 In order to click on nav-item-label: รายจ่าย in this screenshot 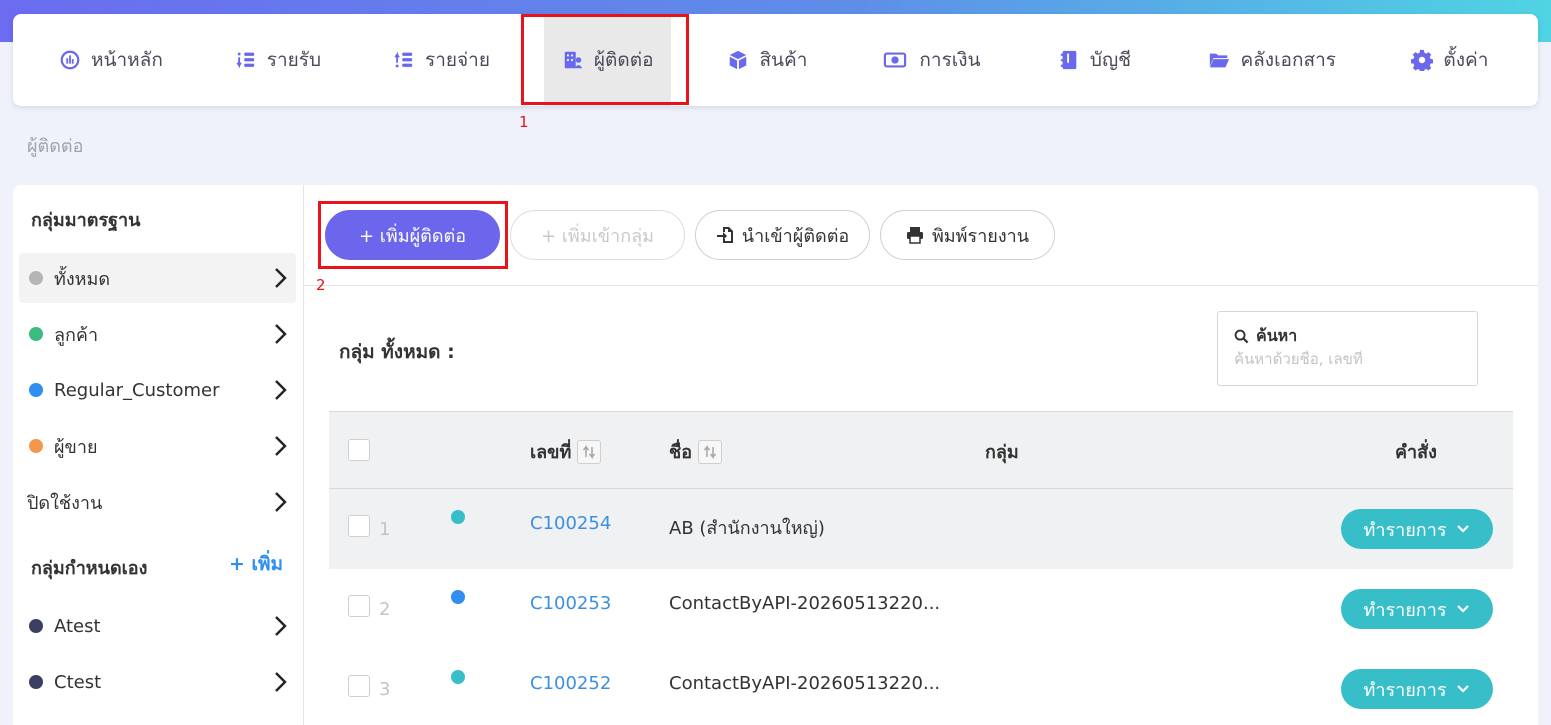, I will do `click(457, 60)`.